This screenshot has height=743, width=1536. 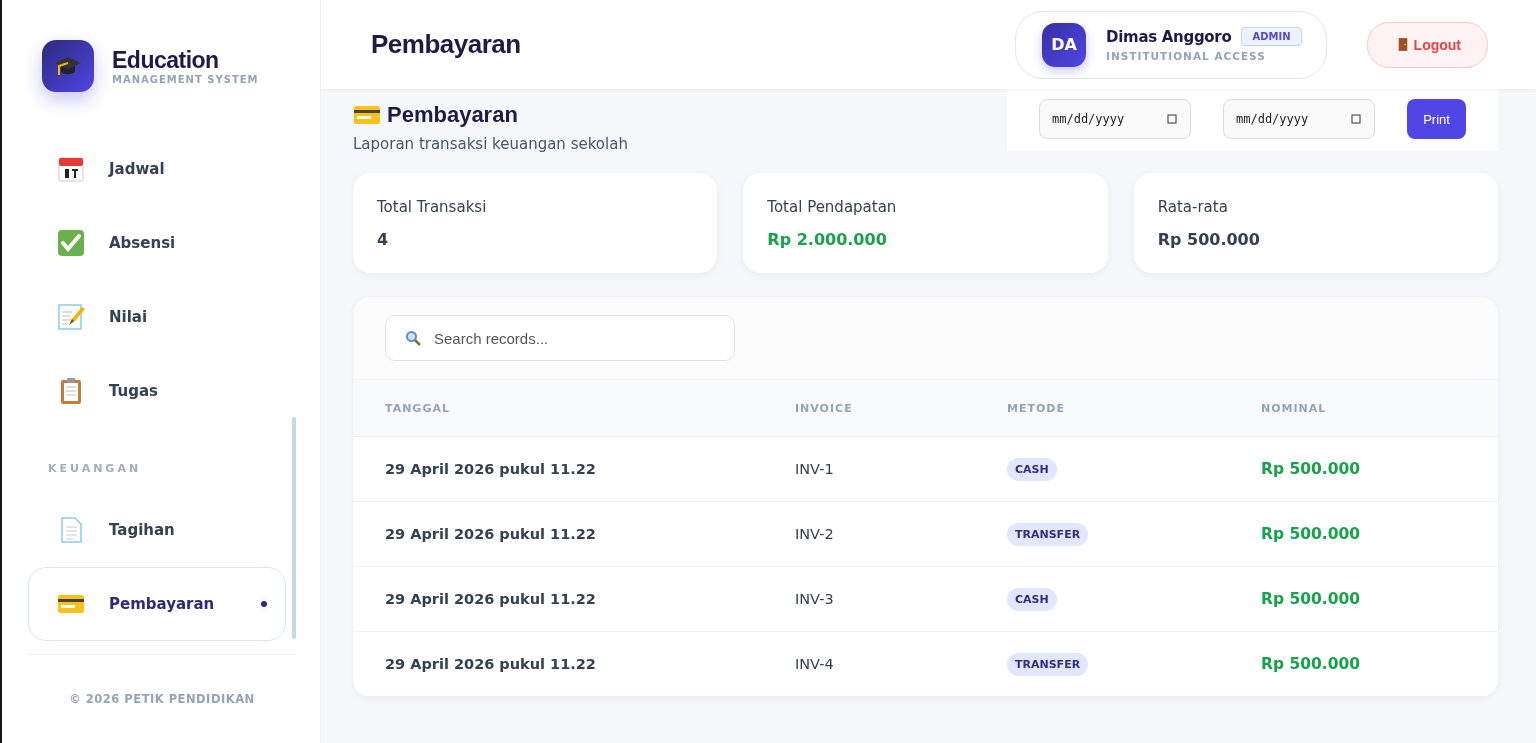 I want to click on copyright-text: © 2026 PETIK PENDIDIKAN, so click(x=162, y=699).